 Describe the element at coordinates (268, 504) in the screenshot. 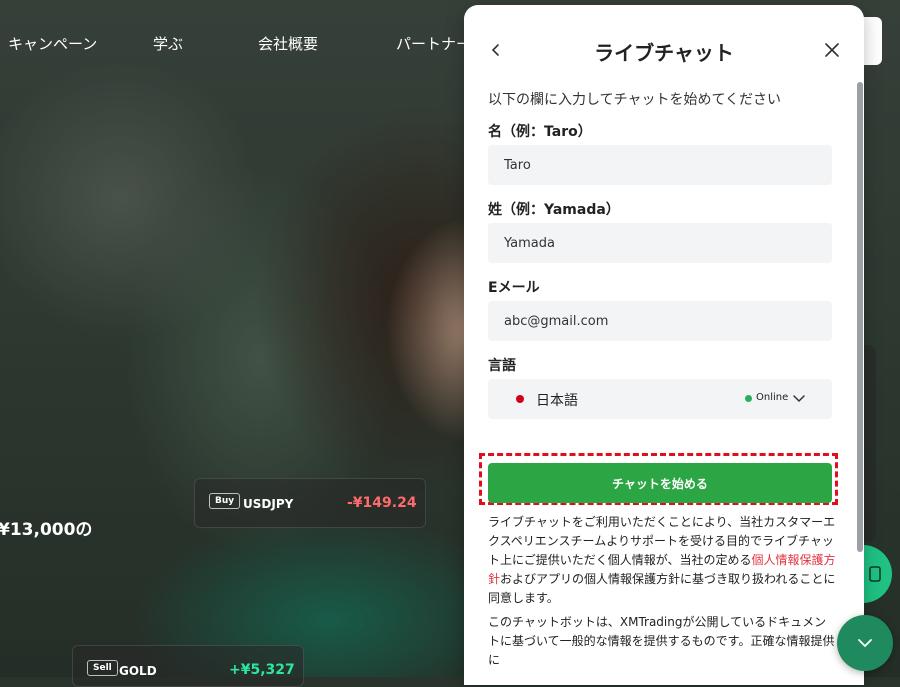

I see `ticker-symbol: USDJPY` at that location.